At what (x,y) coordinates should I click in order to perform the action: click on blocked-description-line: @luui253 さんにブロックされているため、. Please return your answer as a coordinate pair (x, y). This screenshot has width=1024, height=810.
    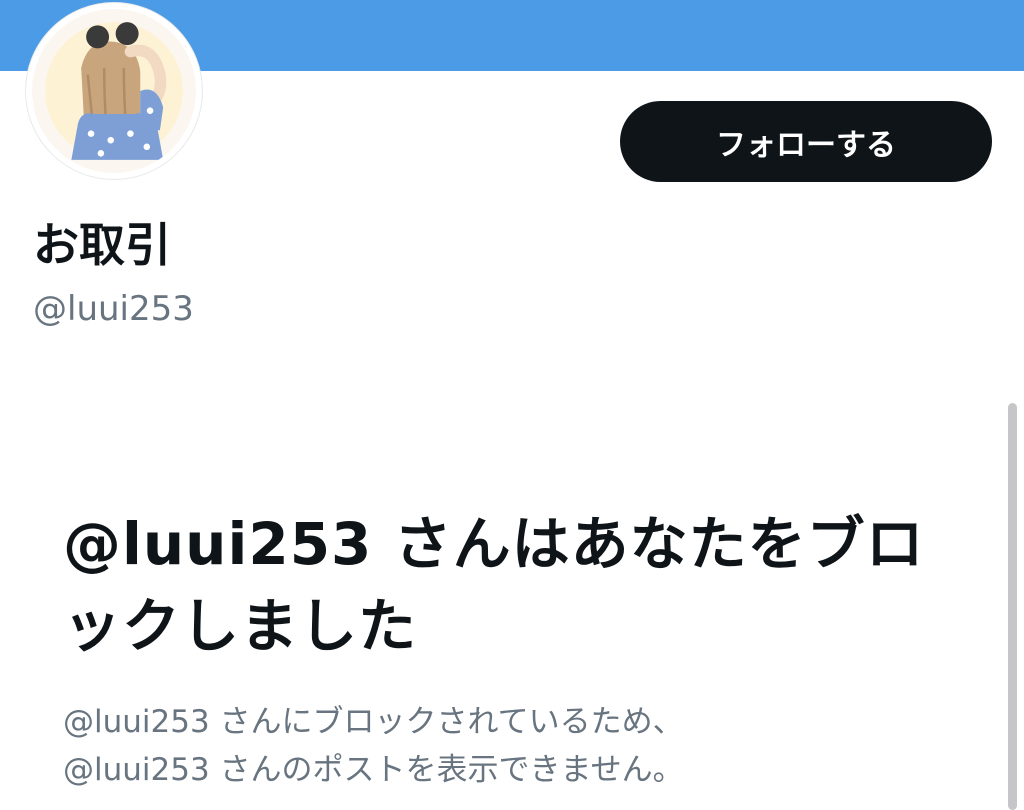
    Looking at the image, I should click on (373, 722).